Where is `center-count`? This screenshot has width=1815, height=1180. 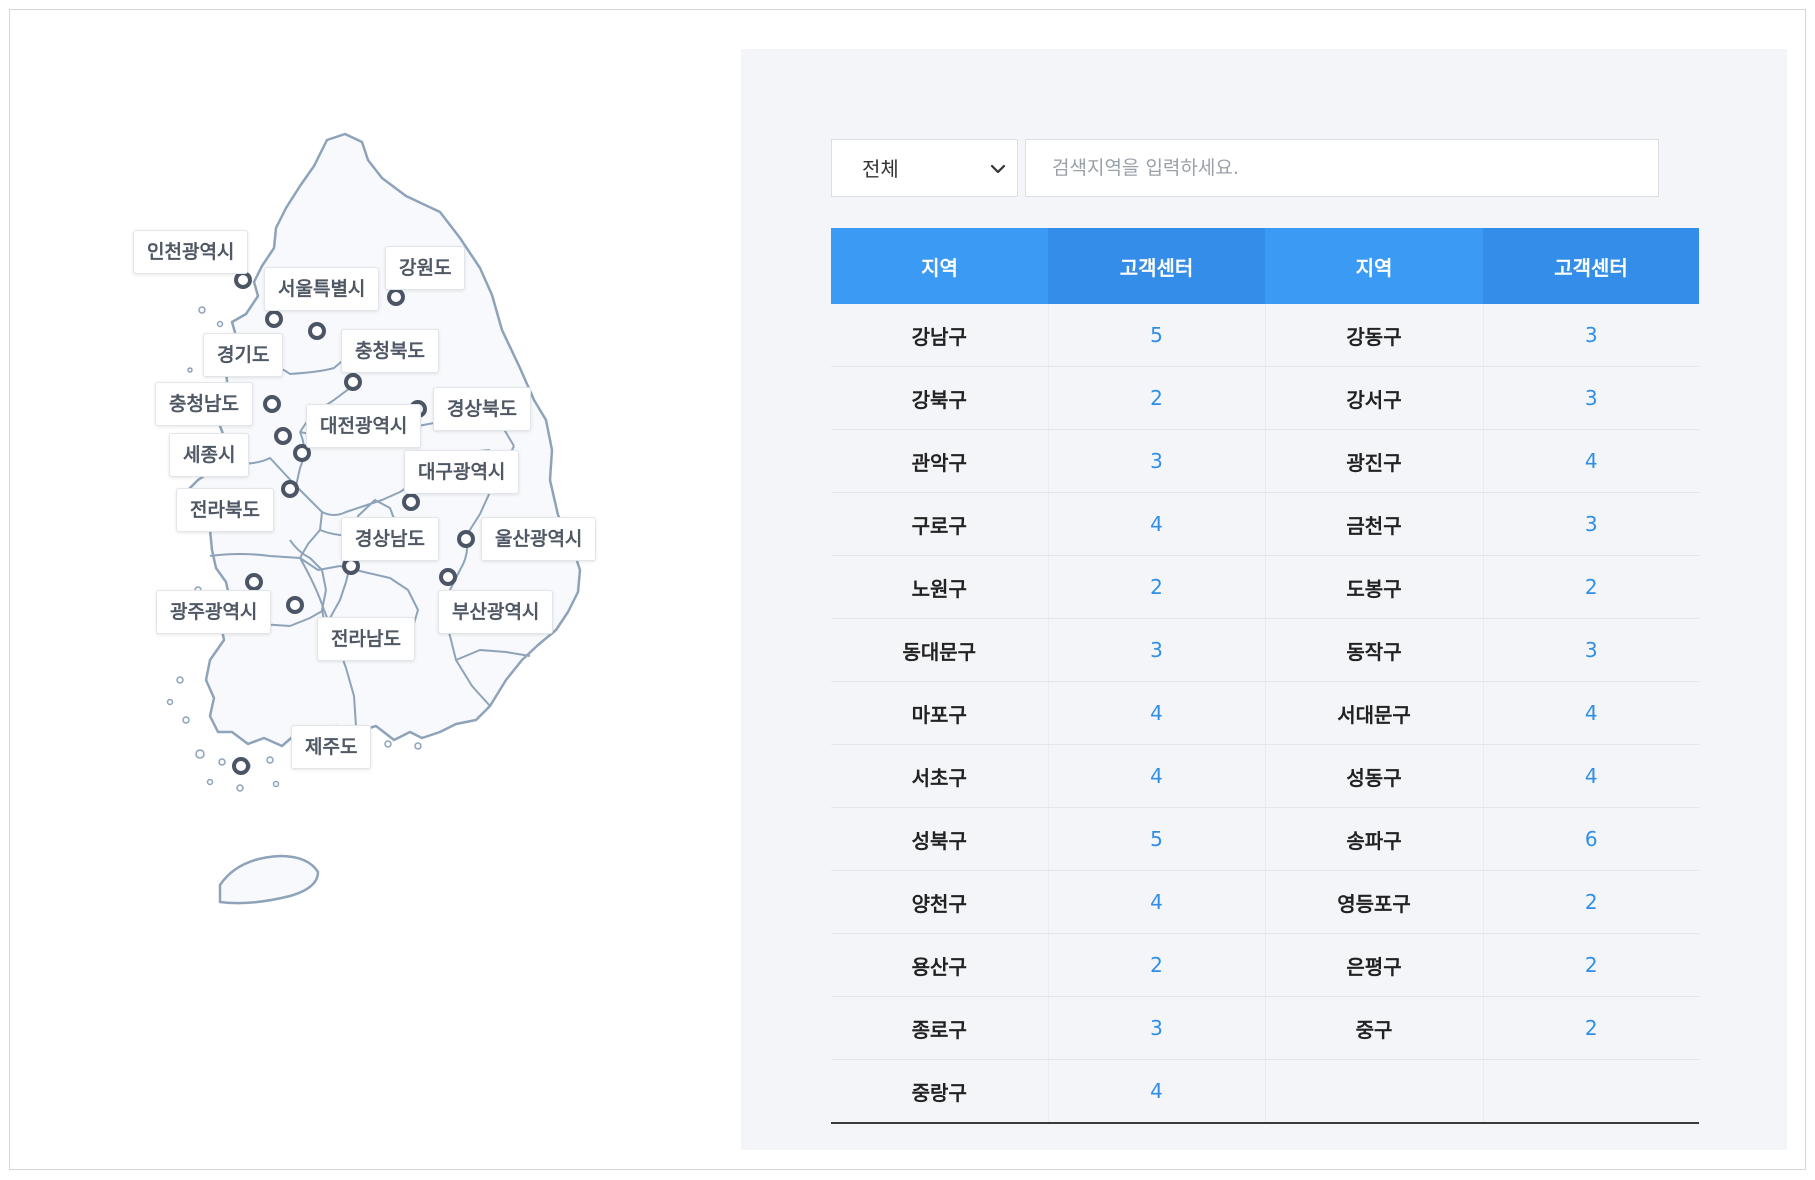 center-count is located at coordinates (1591, 1091).